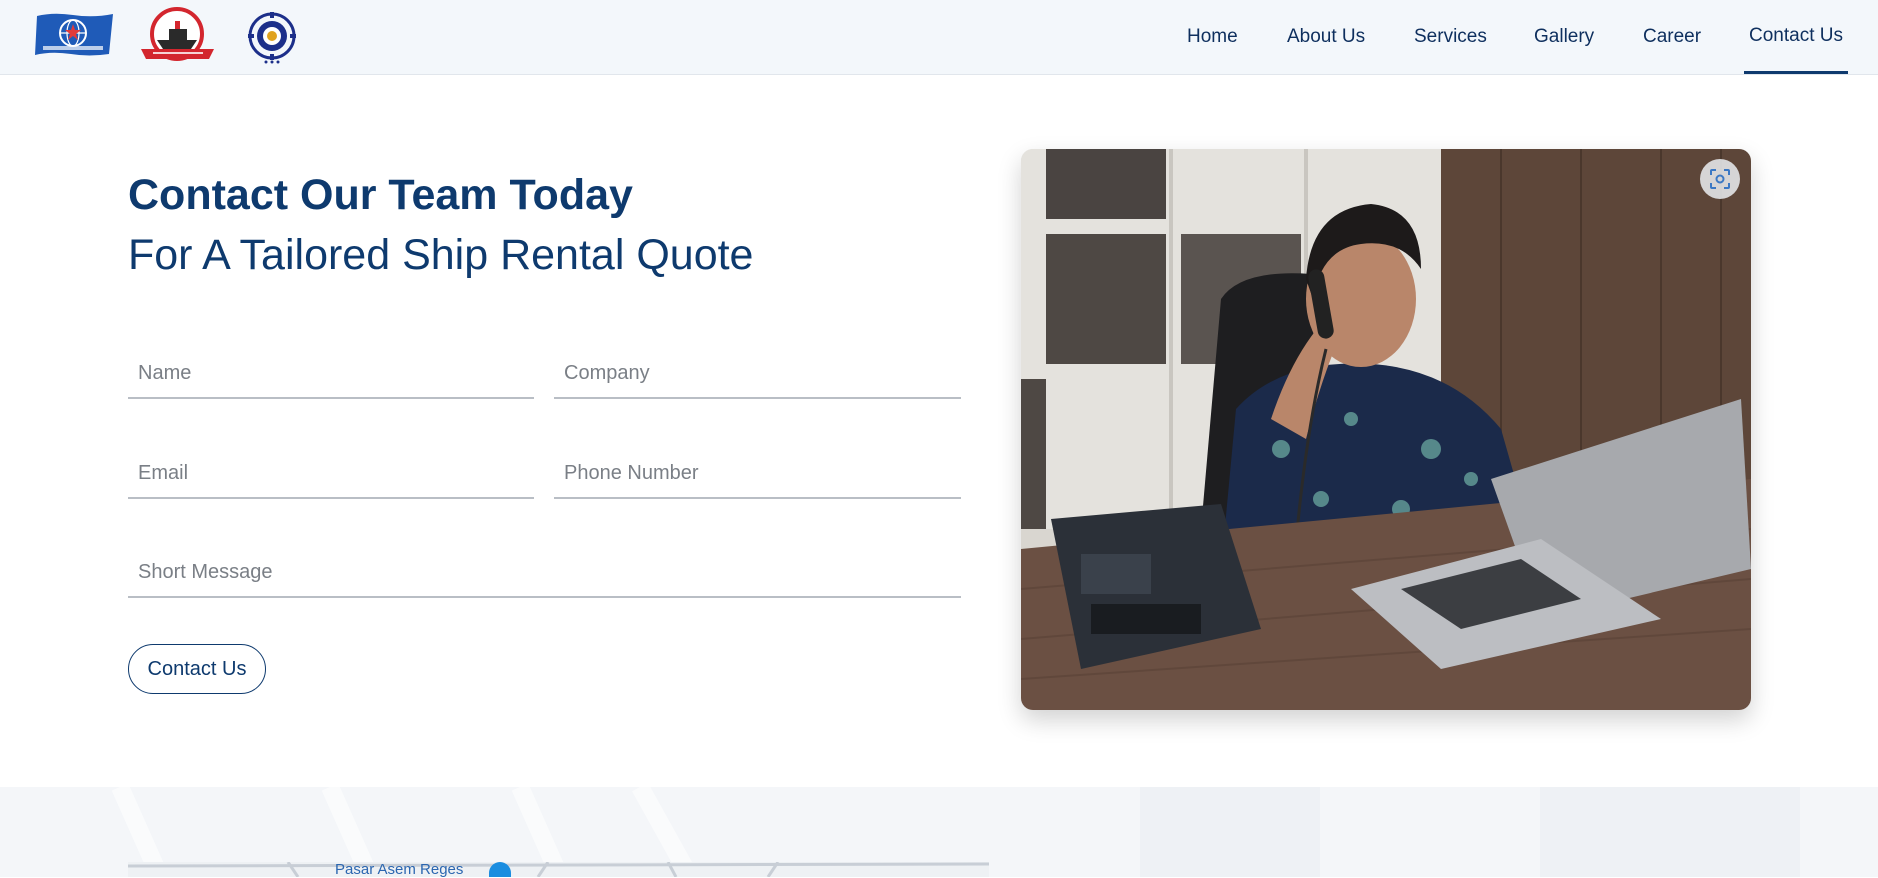 The image size is (1878, 878). What do you see at coordinates (1450, 37) in the screenshot?
I see `nav-services: Services` at bounding box center [1450, 37].